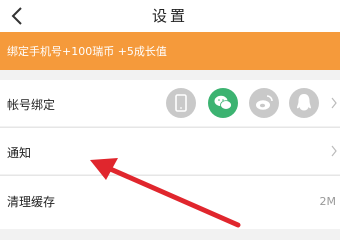 The width and height of the screenshot is (340, 240). I want to click on account-binding-label: 帐号绑定, so click(31, 105).